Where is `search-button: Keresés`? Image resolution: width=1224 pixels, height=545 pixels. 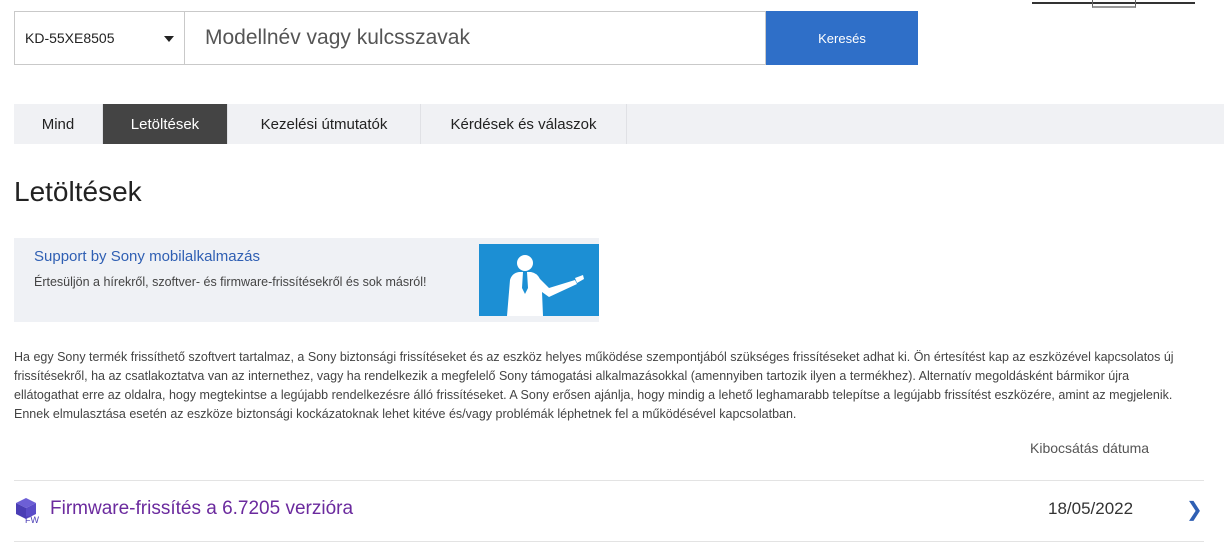 search-button: Keresés is located at coordinates (842, 38).